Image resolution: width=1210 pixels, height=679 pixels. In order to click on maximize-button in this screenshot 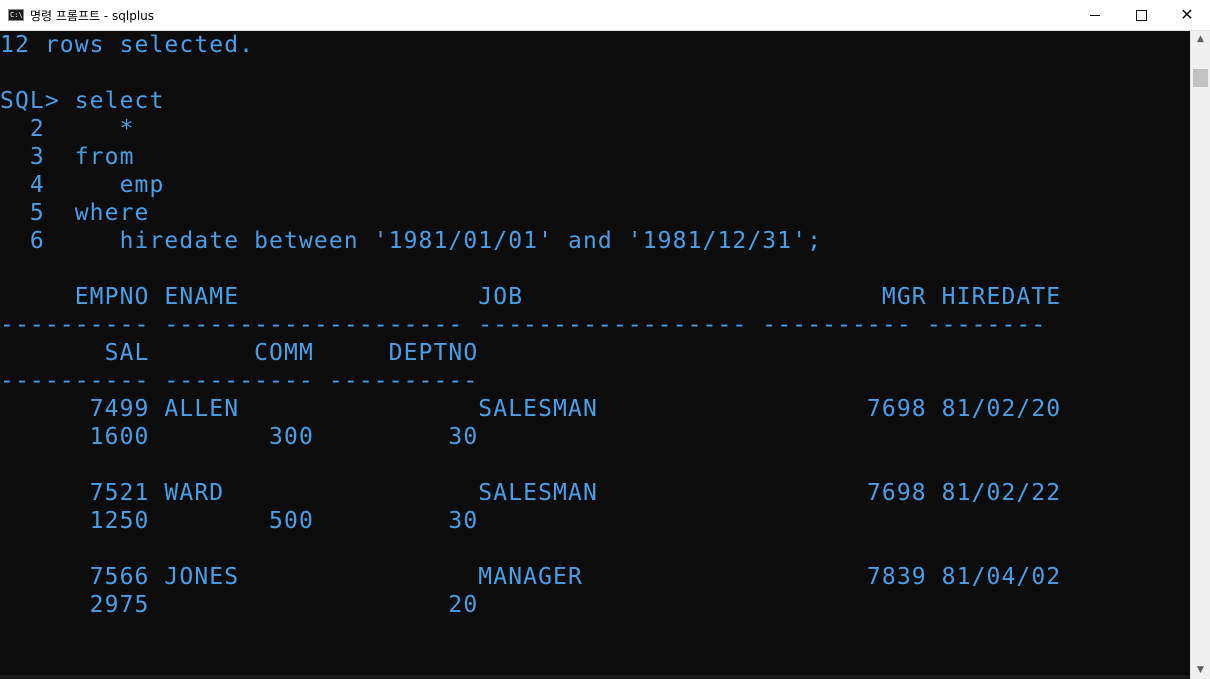, I will do `click(1141, 15)`.